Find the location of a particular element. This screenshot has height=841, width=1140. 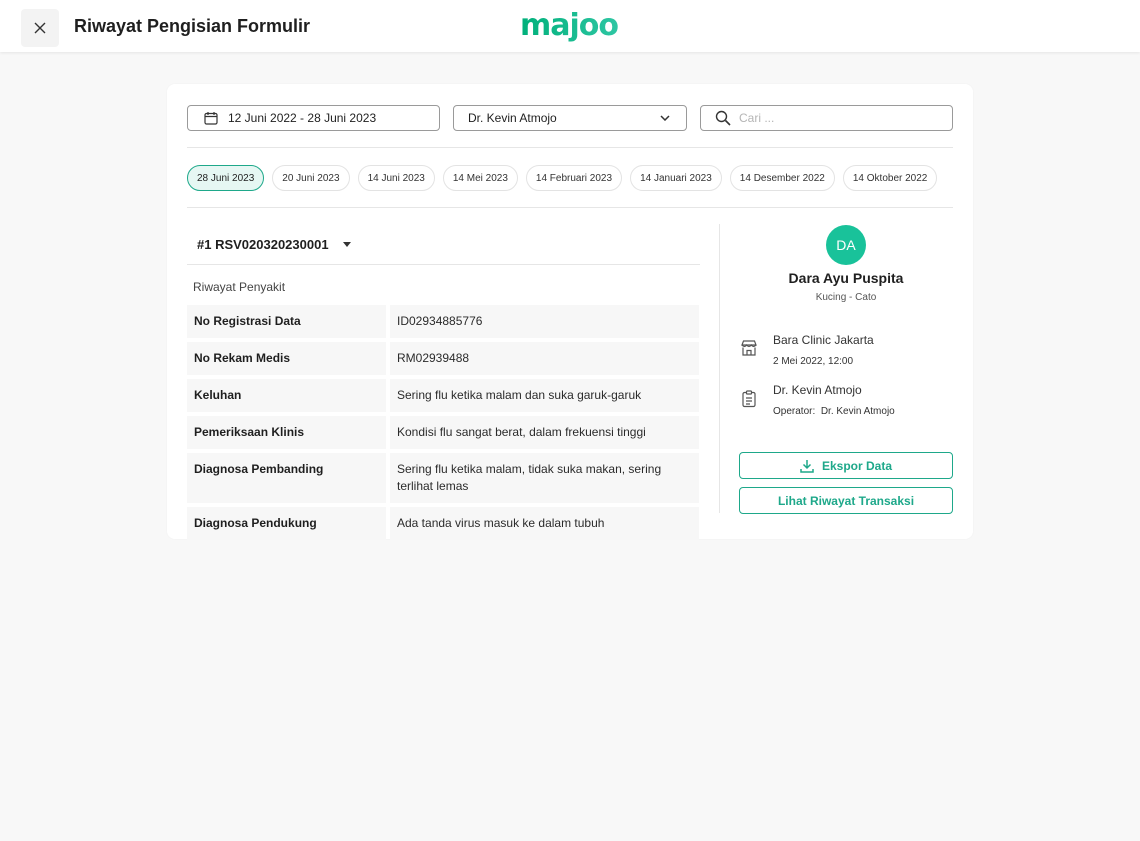

row-label: Diagnosa Pendukung is located at coordinates (286, 523).